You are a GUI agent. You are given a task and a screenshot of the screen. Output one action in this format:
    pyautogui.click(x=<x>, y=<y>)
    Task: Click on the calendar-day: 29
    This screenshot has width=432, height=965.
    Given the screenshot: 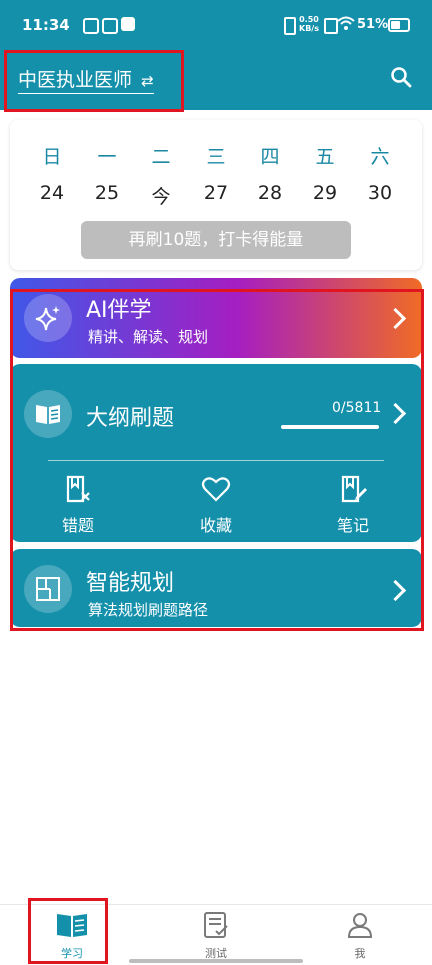 What is the action you would take?
    pyautogui.click(x=325, y=193)
    